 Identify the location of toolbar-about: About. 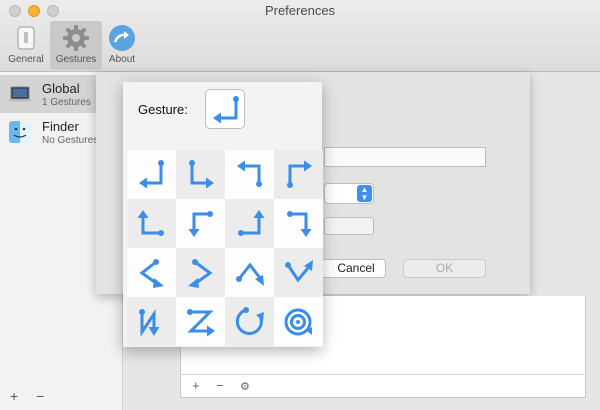
(122, 45).